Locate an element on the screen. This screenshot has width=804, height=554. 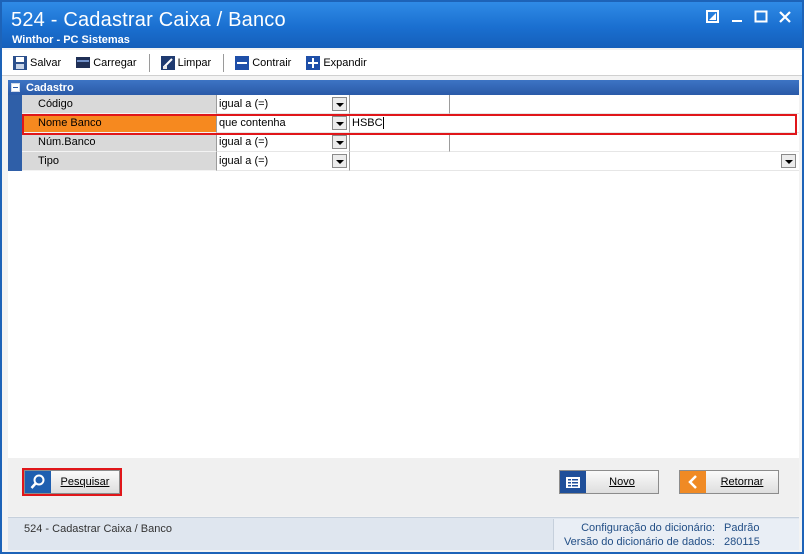
collapse-label: Contrair is located at coordinates (272, 62).